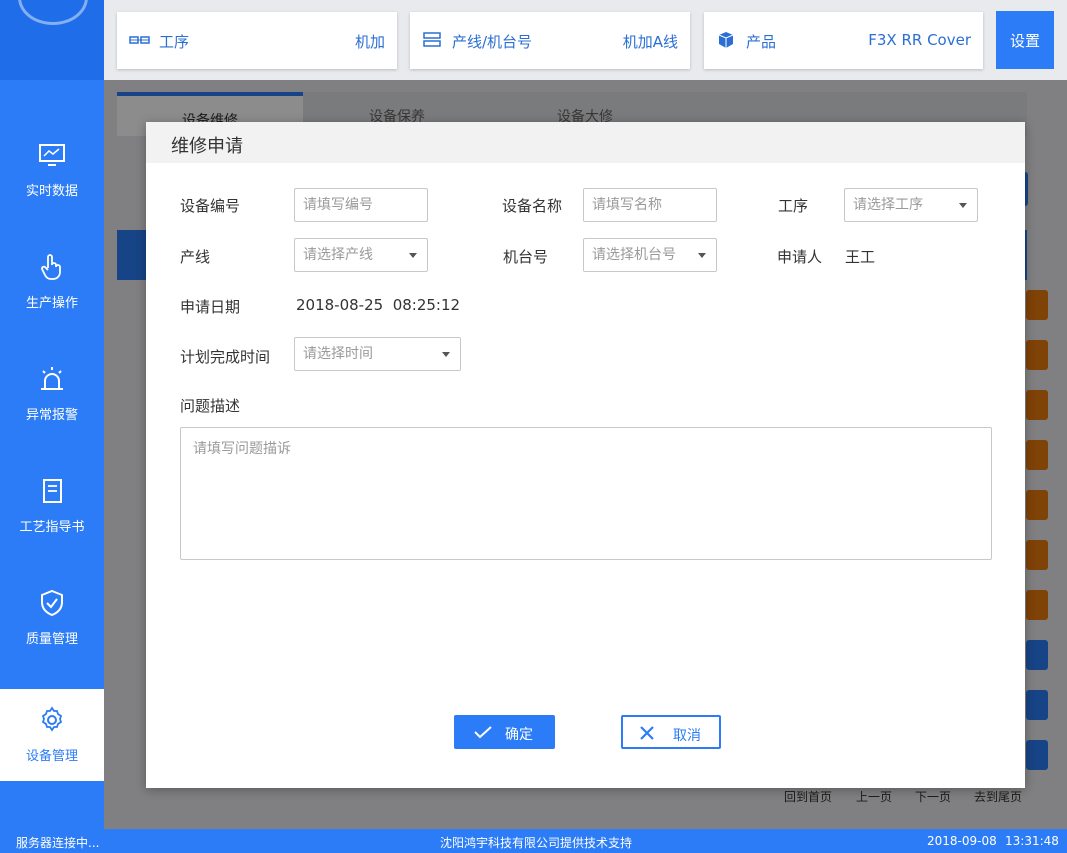 The image size is (1067, 853). Describe the element at coordinates (843, 40) in the screenshot. I see `product-card: 产品 F3X RR Cover` at that location.